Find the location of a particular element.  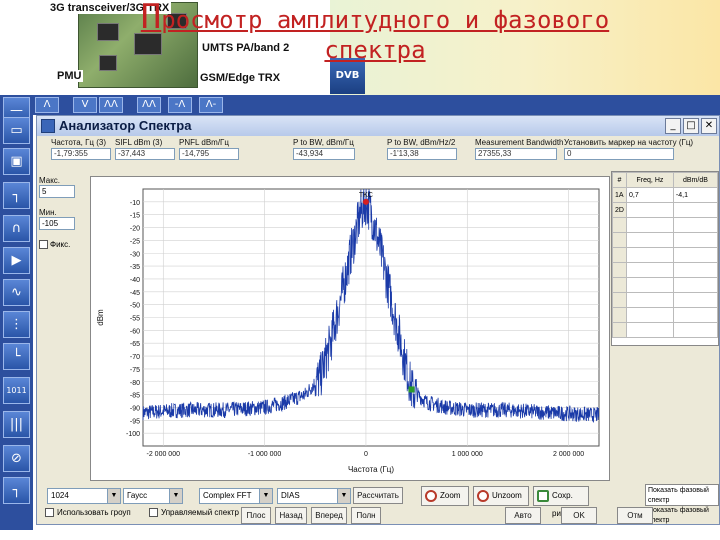

minimize-button: _ is located at coordinates (673, 126).